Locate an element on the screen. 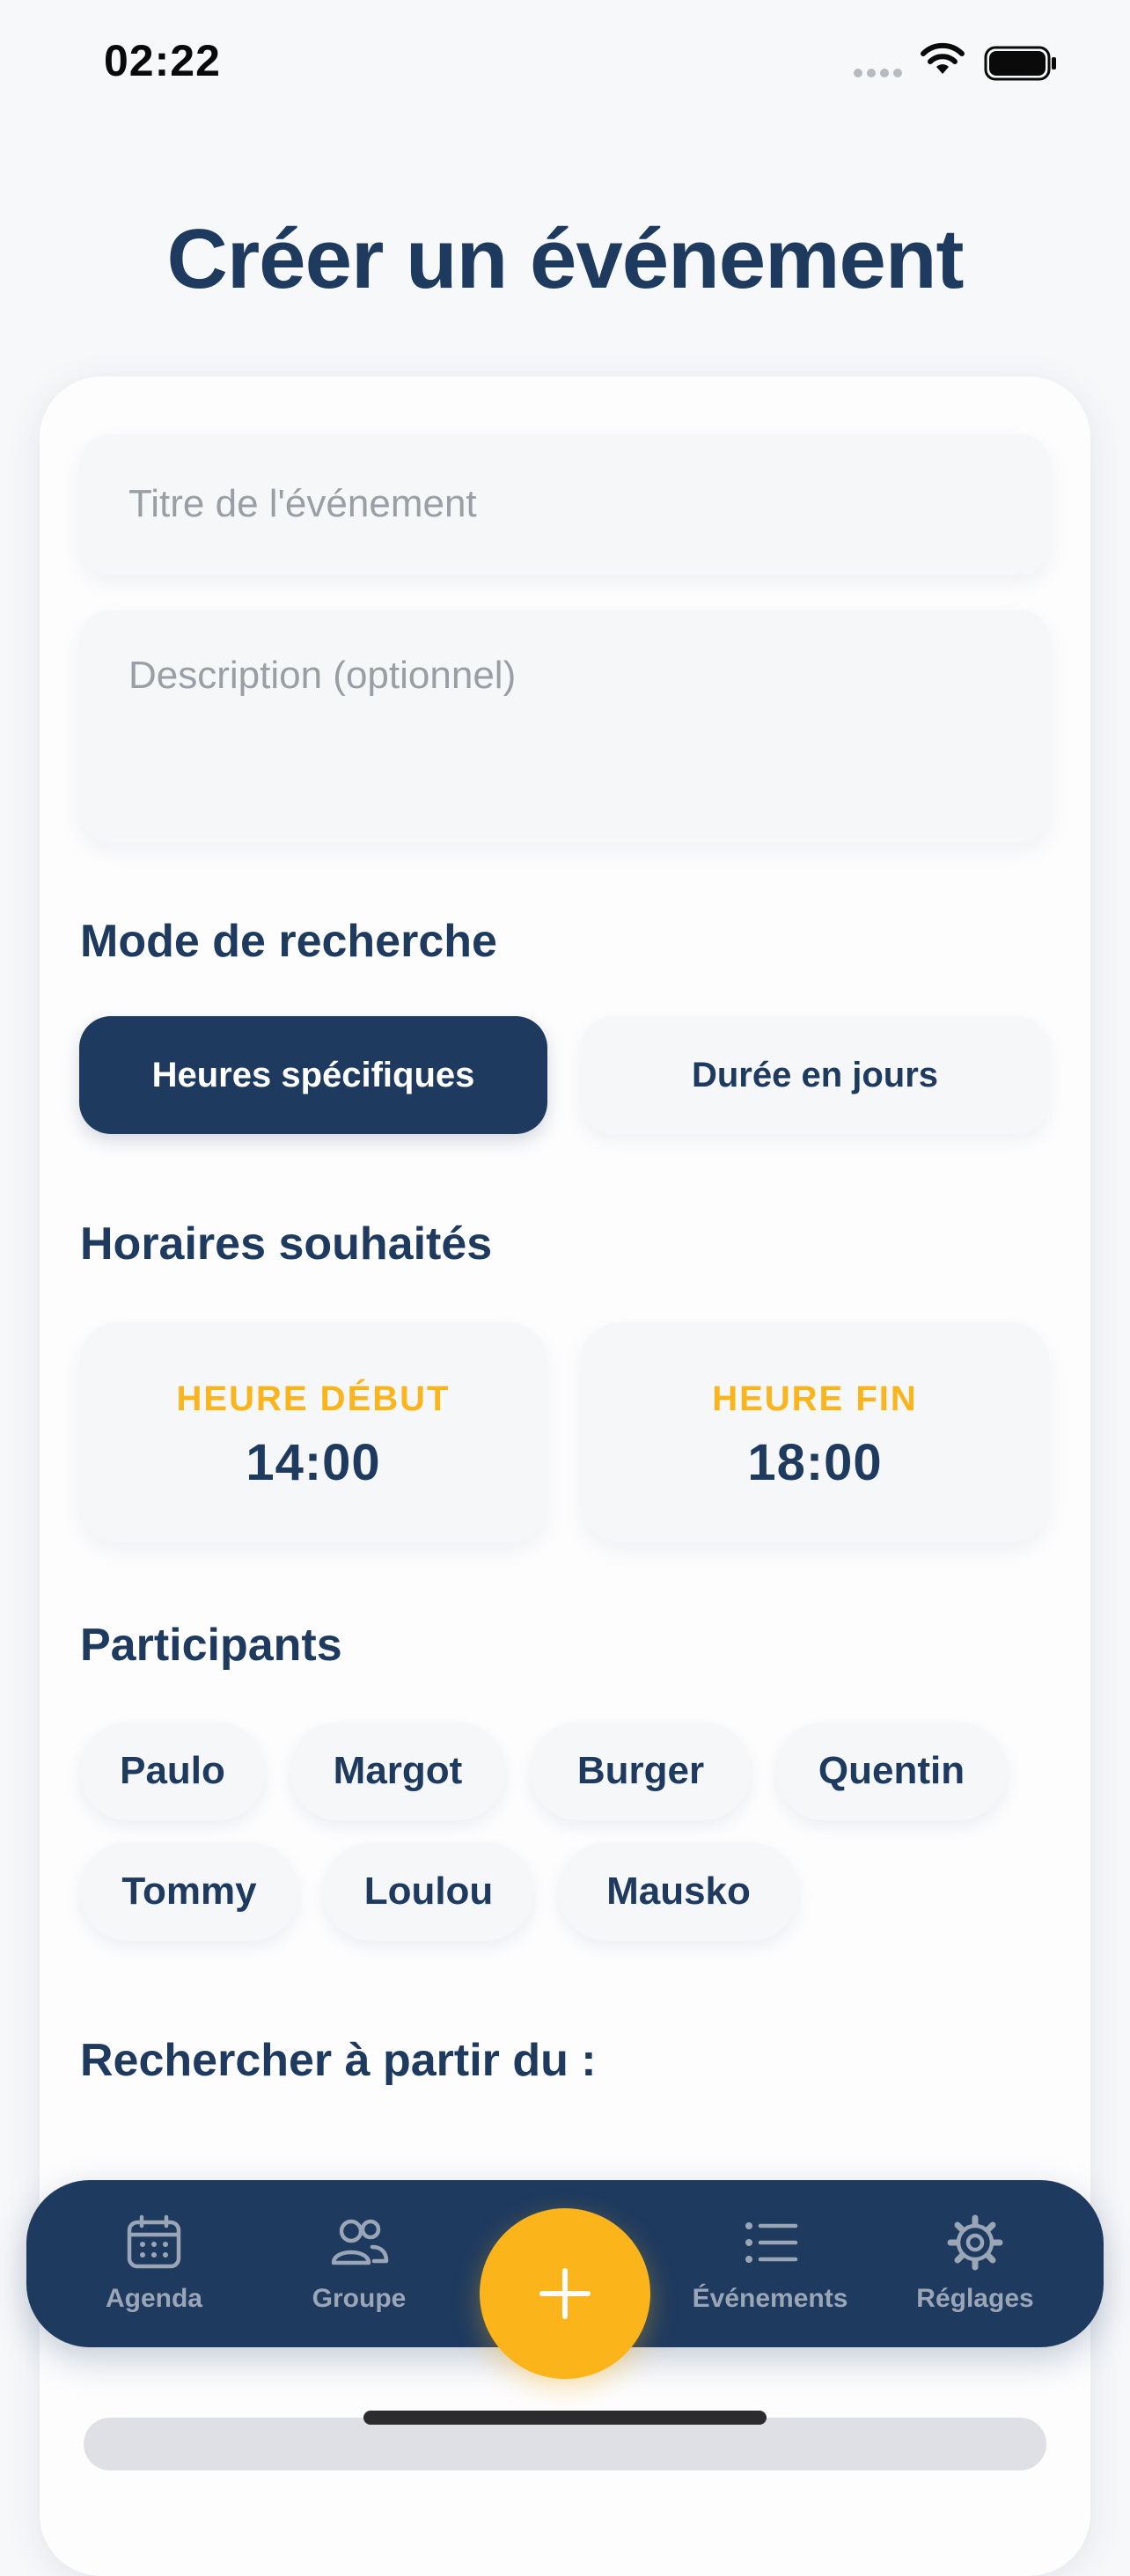 This screenshot has width=1130, height=2576. signal-icon is located at coordinates (878, 73).